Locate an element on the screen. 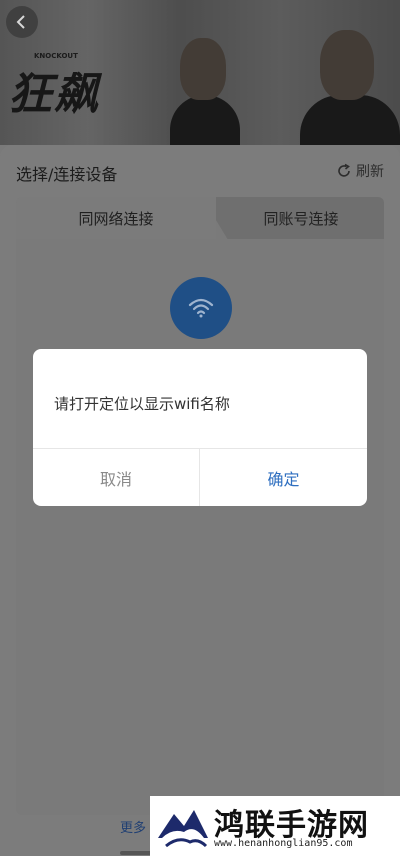  connect-tabs: 同账号连接 同网络连接 is located at coordinates (200, 218).